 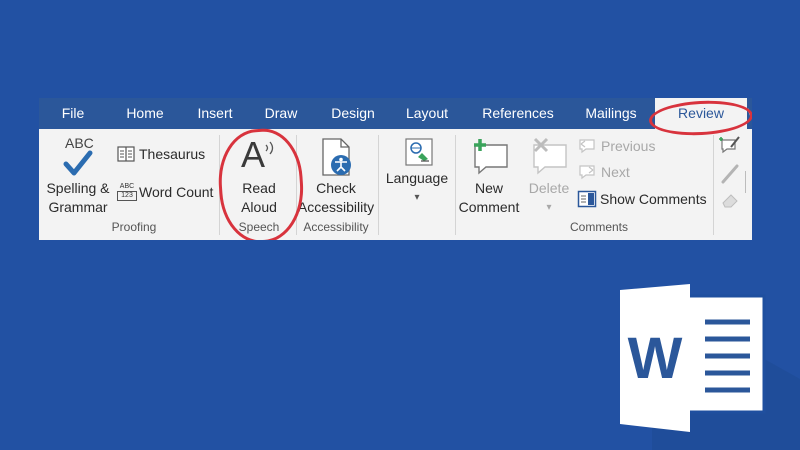 I want to click on accessibility-group-label: Accessibility, so click(x=336, y=227).